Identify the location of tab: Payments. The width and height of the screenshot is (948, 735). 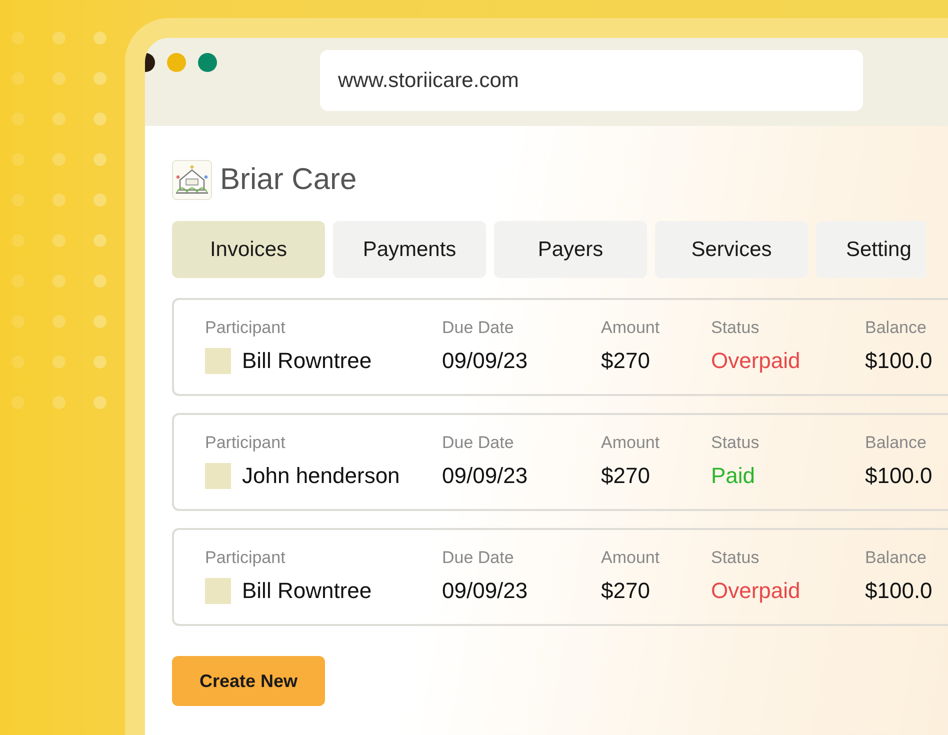
(409, 249).